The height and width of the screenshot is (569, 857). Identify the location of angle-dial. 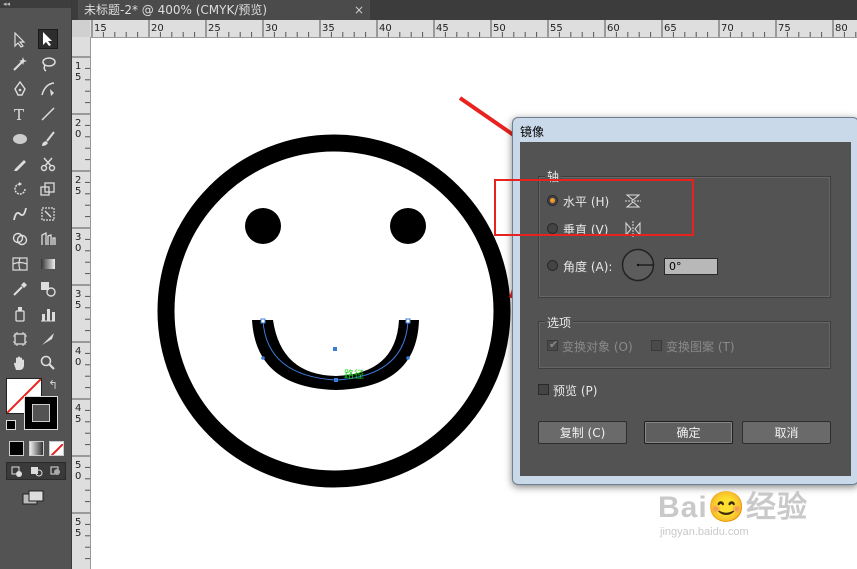
(638, 267).